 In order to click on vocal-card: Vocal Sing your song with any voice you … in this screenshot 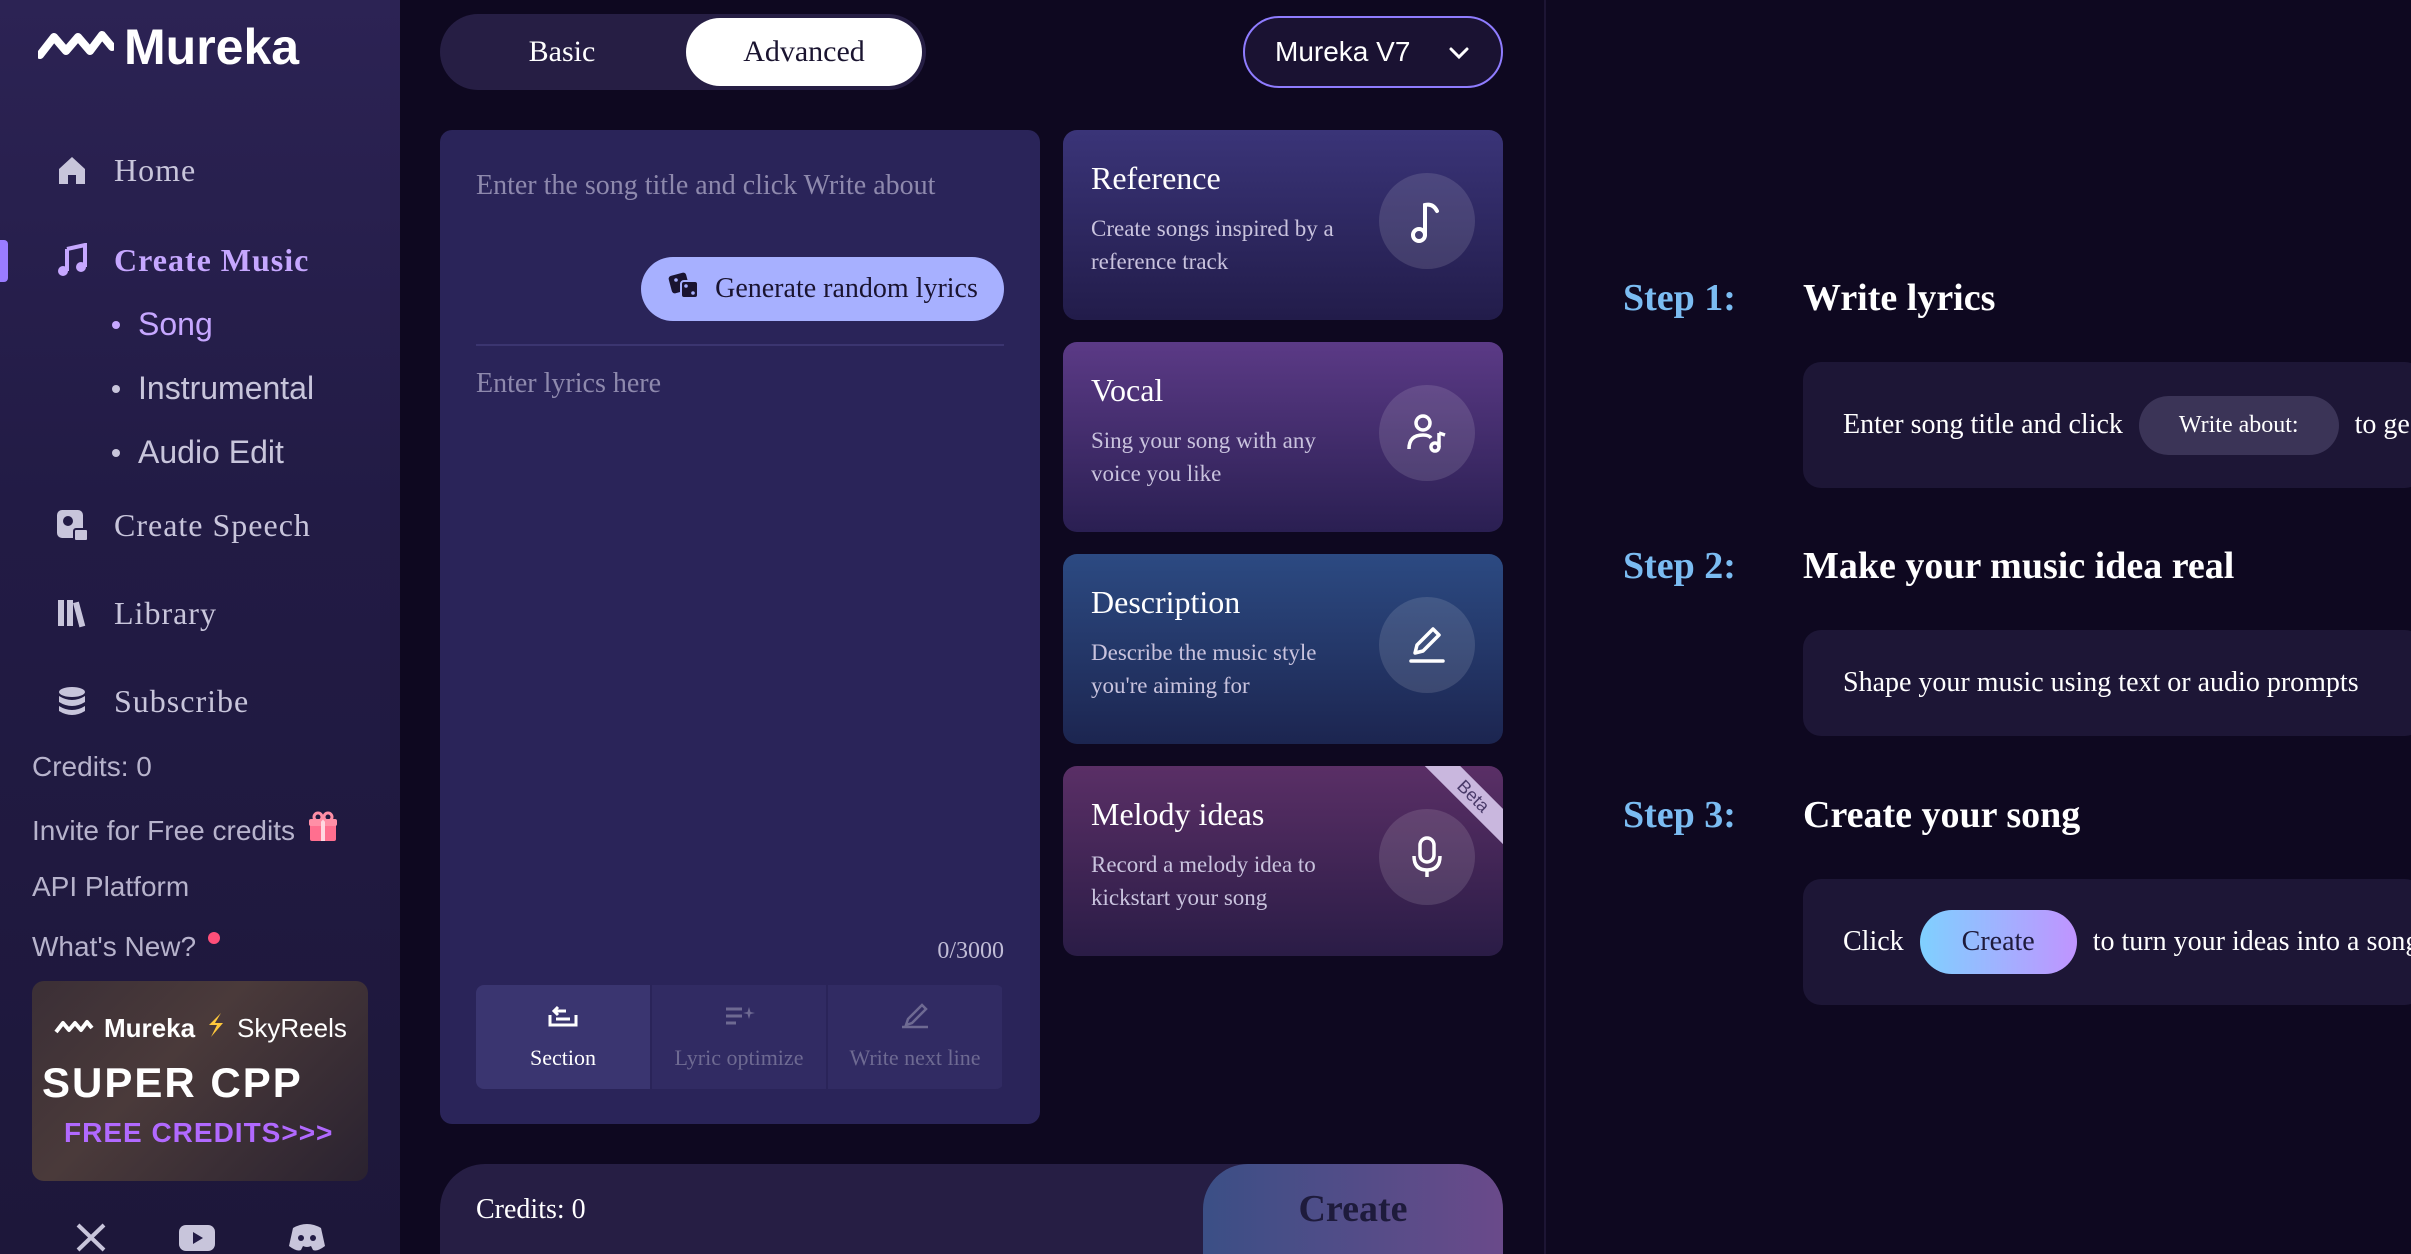, I will do `click(1283, 437)`.